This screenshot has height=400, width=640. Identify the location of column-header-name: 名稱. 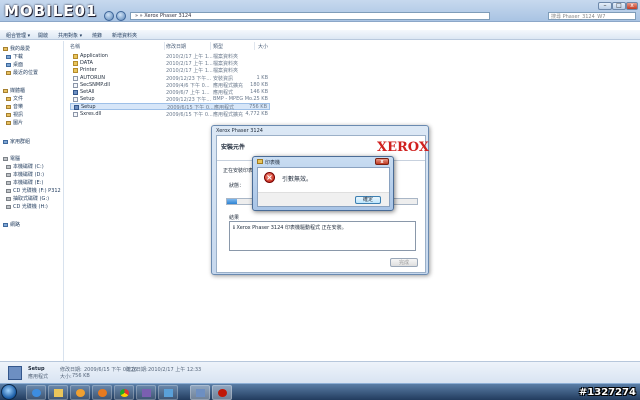
(75, 46).